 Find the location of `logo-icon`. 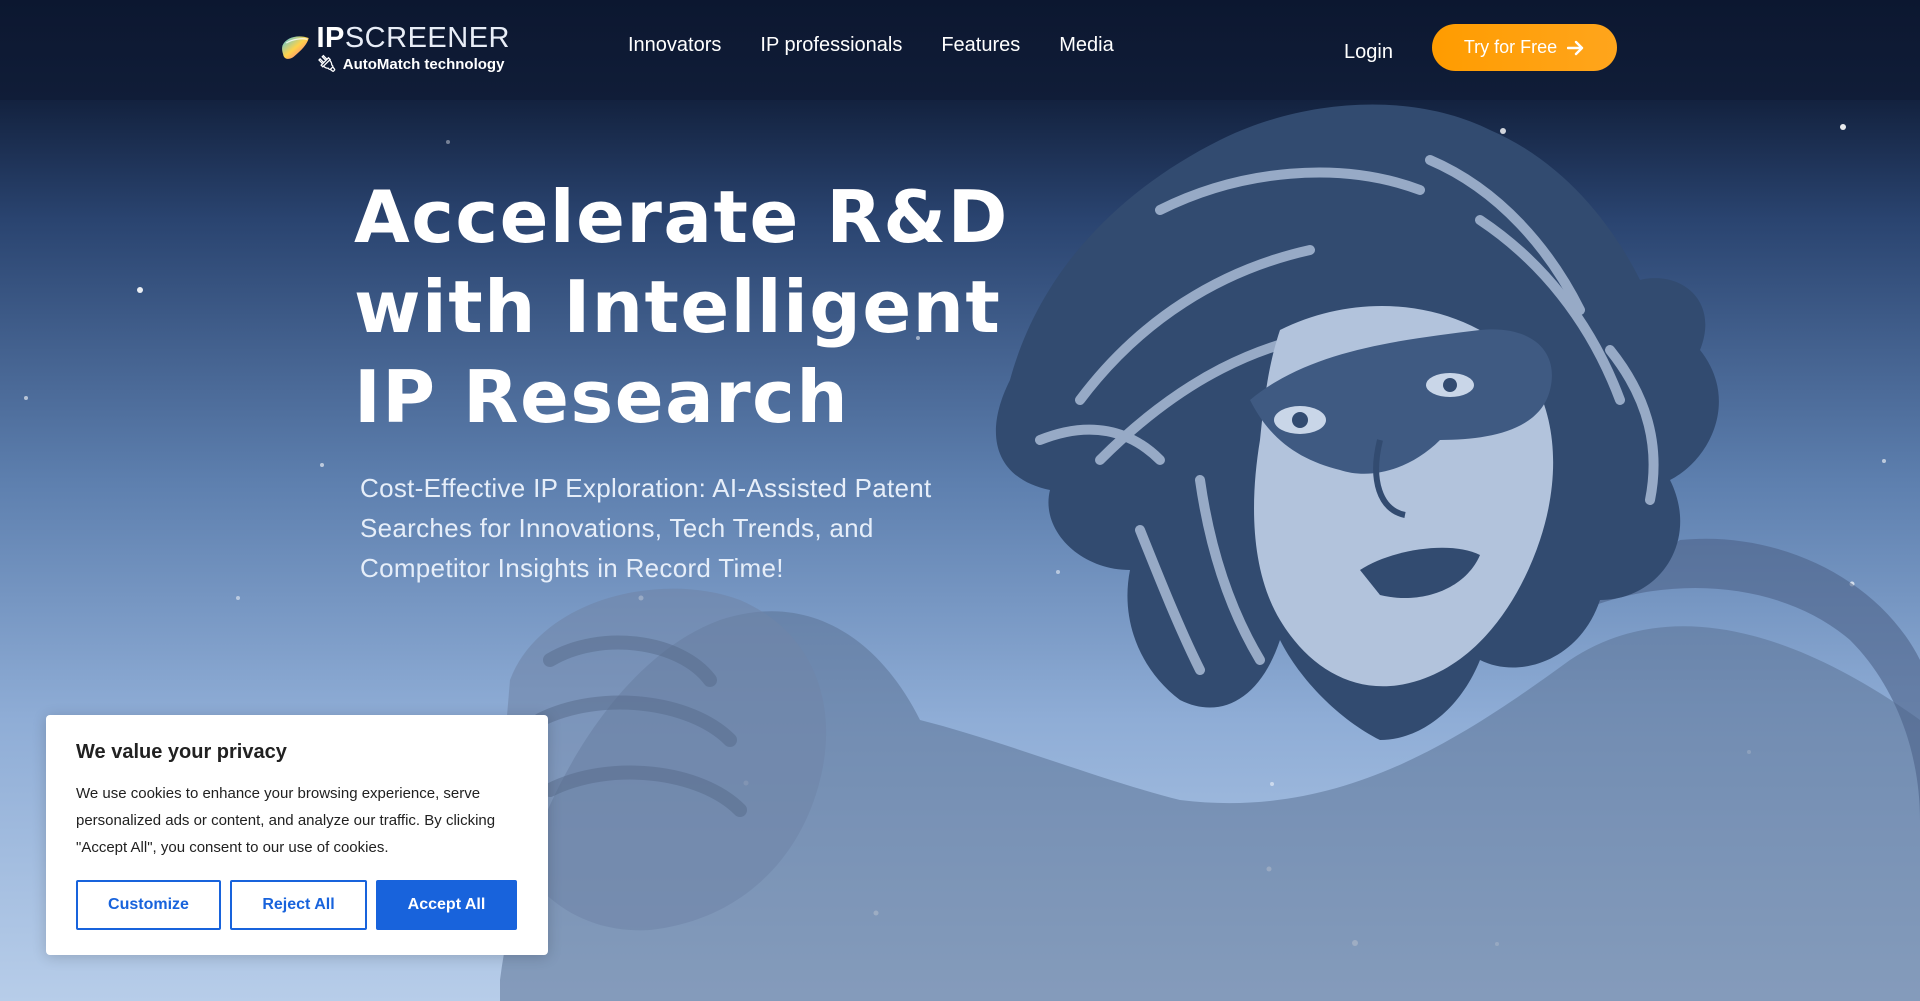

logo-icon is located at coordinates (295, 47).